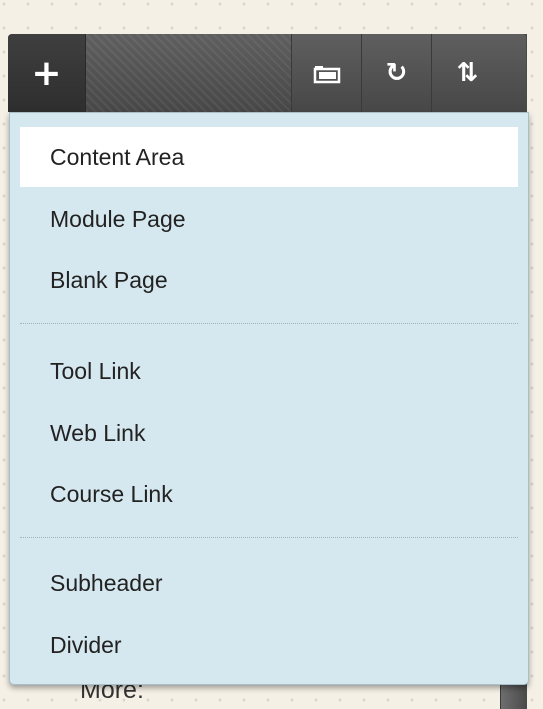 This screenshot has height=709, width=543. I want to click on reorder-button: ⇅, so click(467, 73).